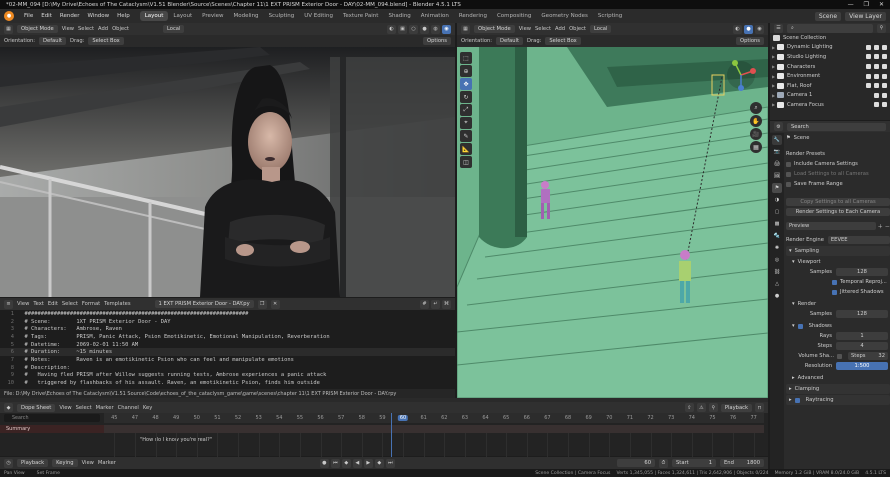 Image resolution: width=890 pixels, height=477 pixels. What do you see at coordinates (838, 304) in the screenshot?
I see `render-subpanel: ▾ Render` at bounding box center [838, 304].